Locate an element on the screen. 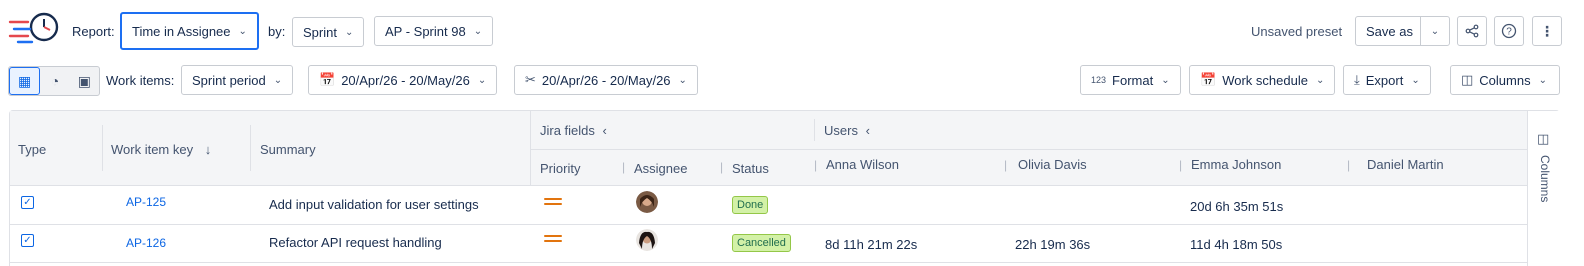 This screenshot has width=1584, height=266. sprint-select: AP - Sprint 98 ⌄ is located at coordinates (434, 31).